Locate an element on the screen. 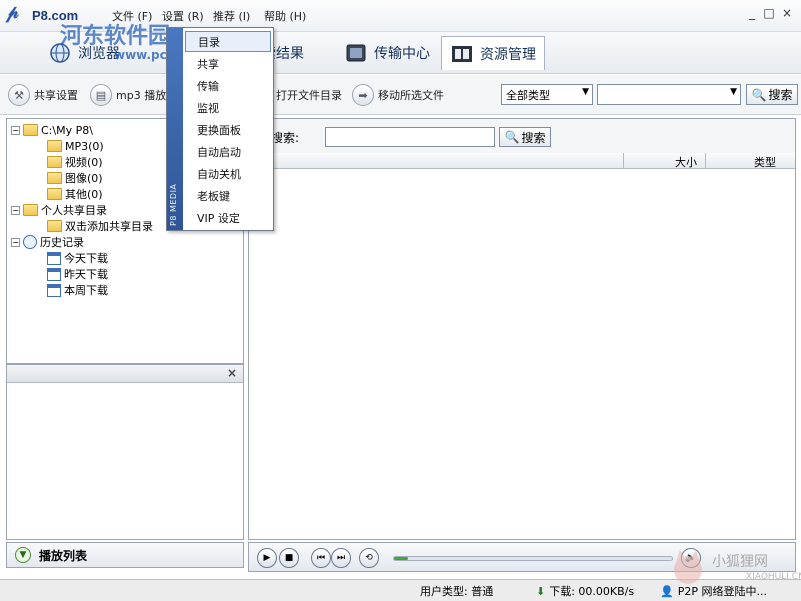 The width and height of the screenshot is (801, 601). tab-resource-manager: 资源管理 is located at coordinates (493, 53).